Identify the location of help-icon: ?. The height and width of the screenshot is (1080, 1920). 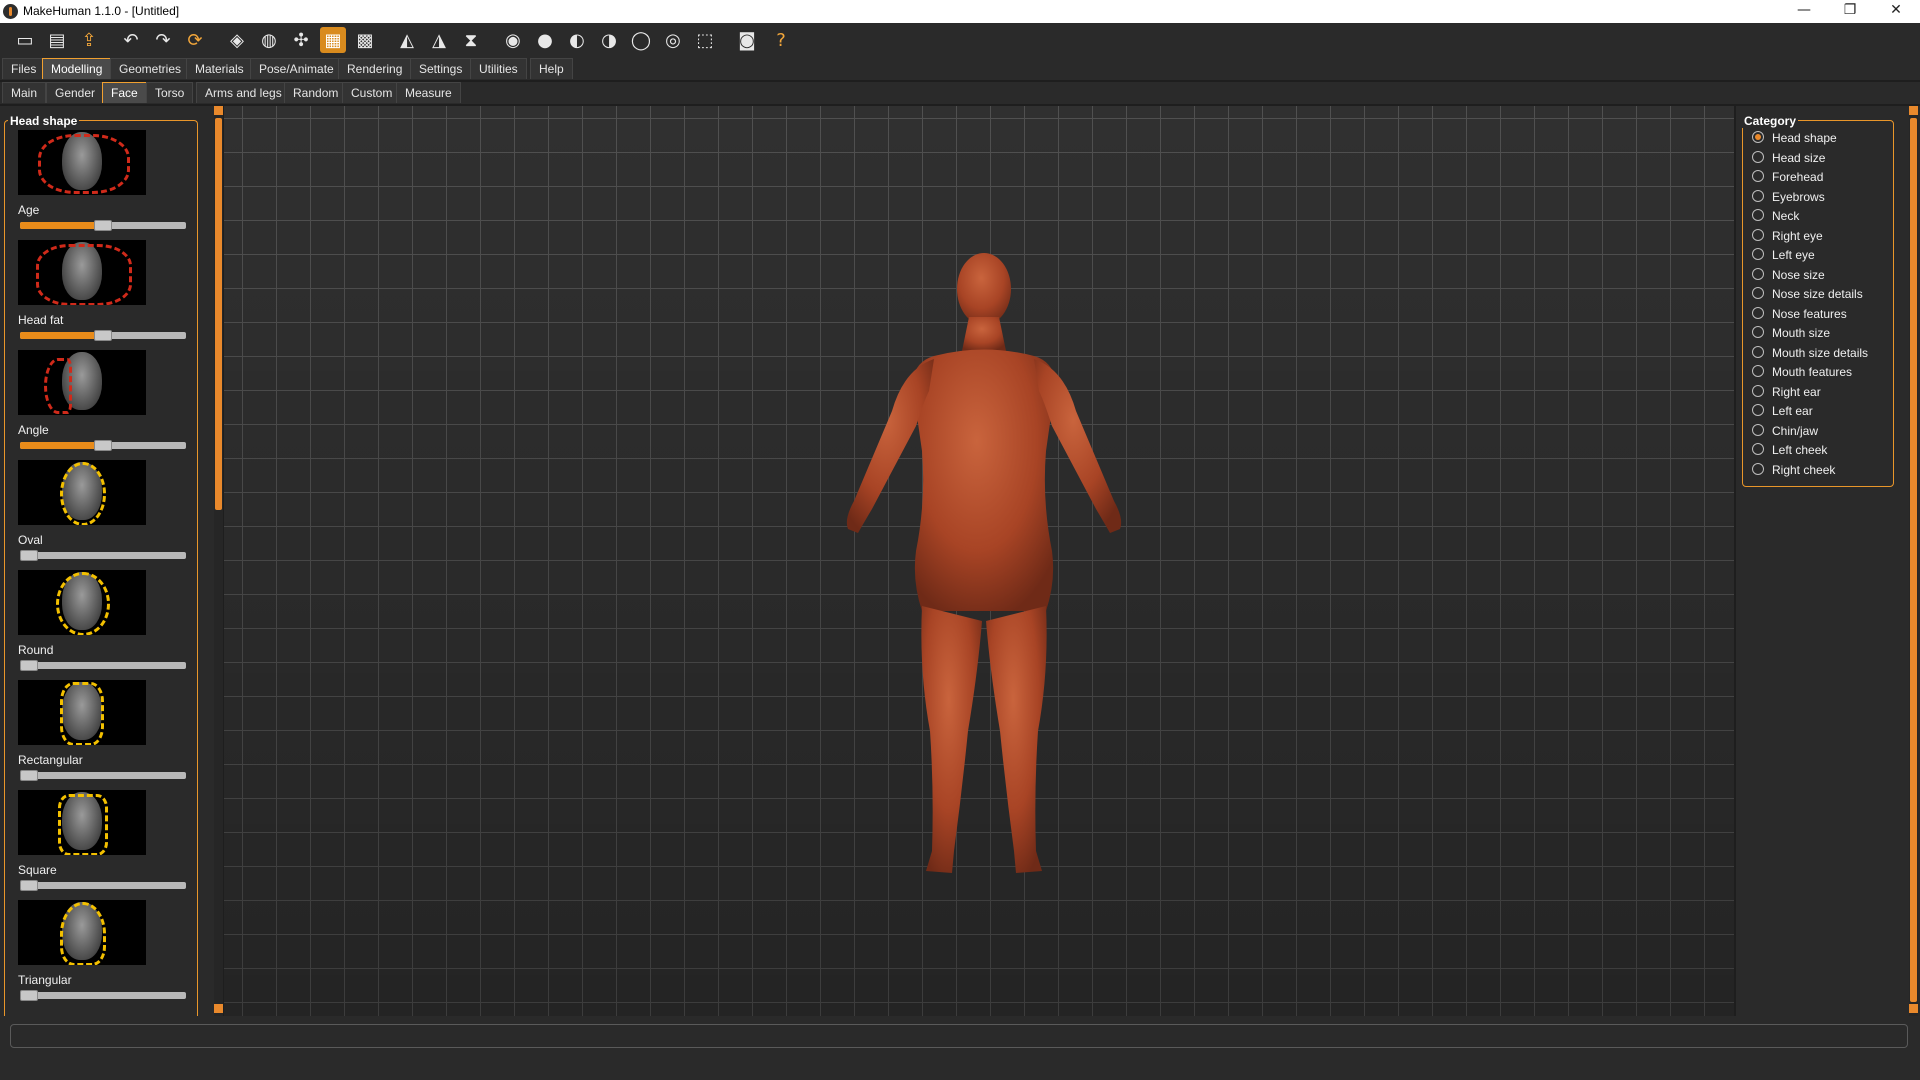
(781, 40).